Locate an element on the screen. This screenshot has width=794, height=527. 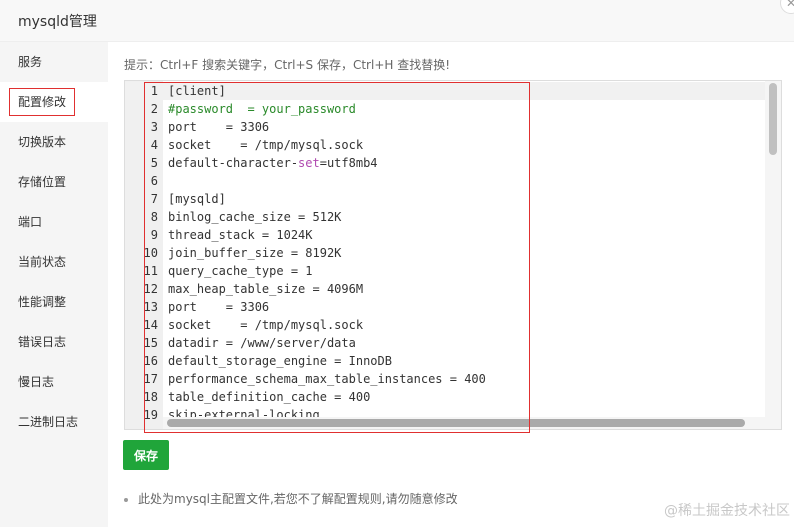
sidebar-item-config: 配置修改 is located at coordinates (54, 102).